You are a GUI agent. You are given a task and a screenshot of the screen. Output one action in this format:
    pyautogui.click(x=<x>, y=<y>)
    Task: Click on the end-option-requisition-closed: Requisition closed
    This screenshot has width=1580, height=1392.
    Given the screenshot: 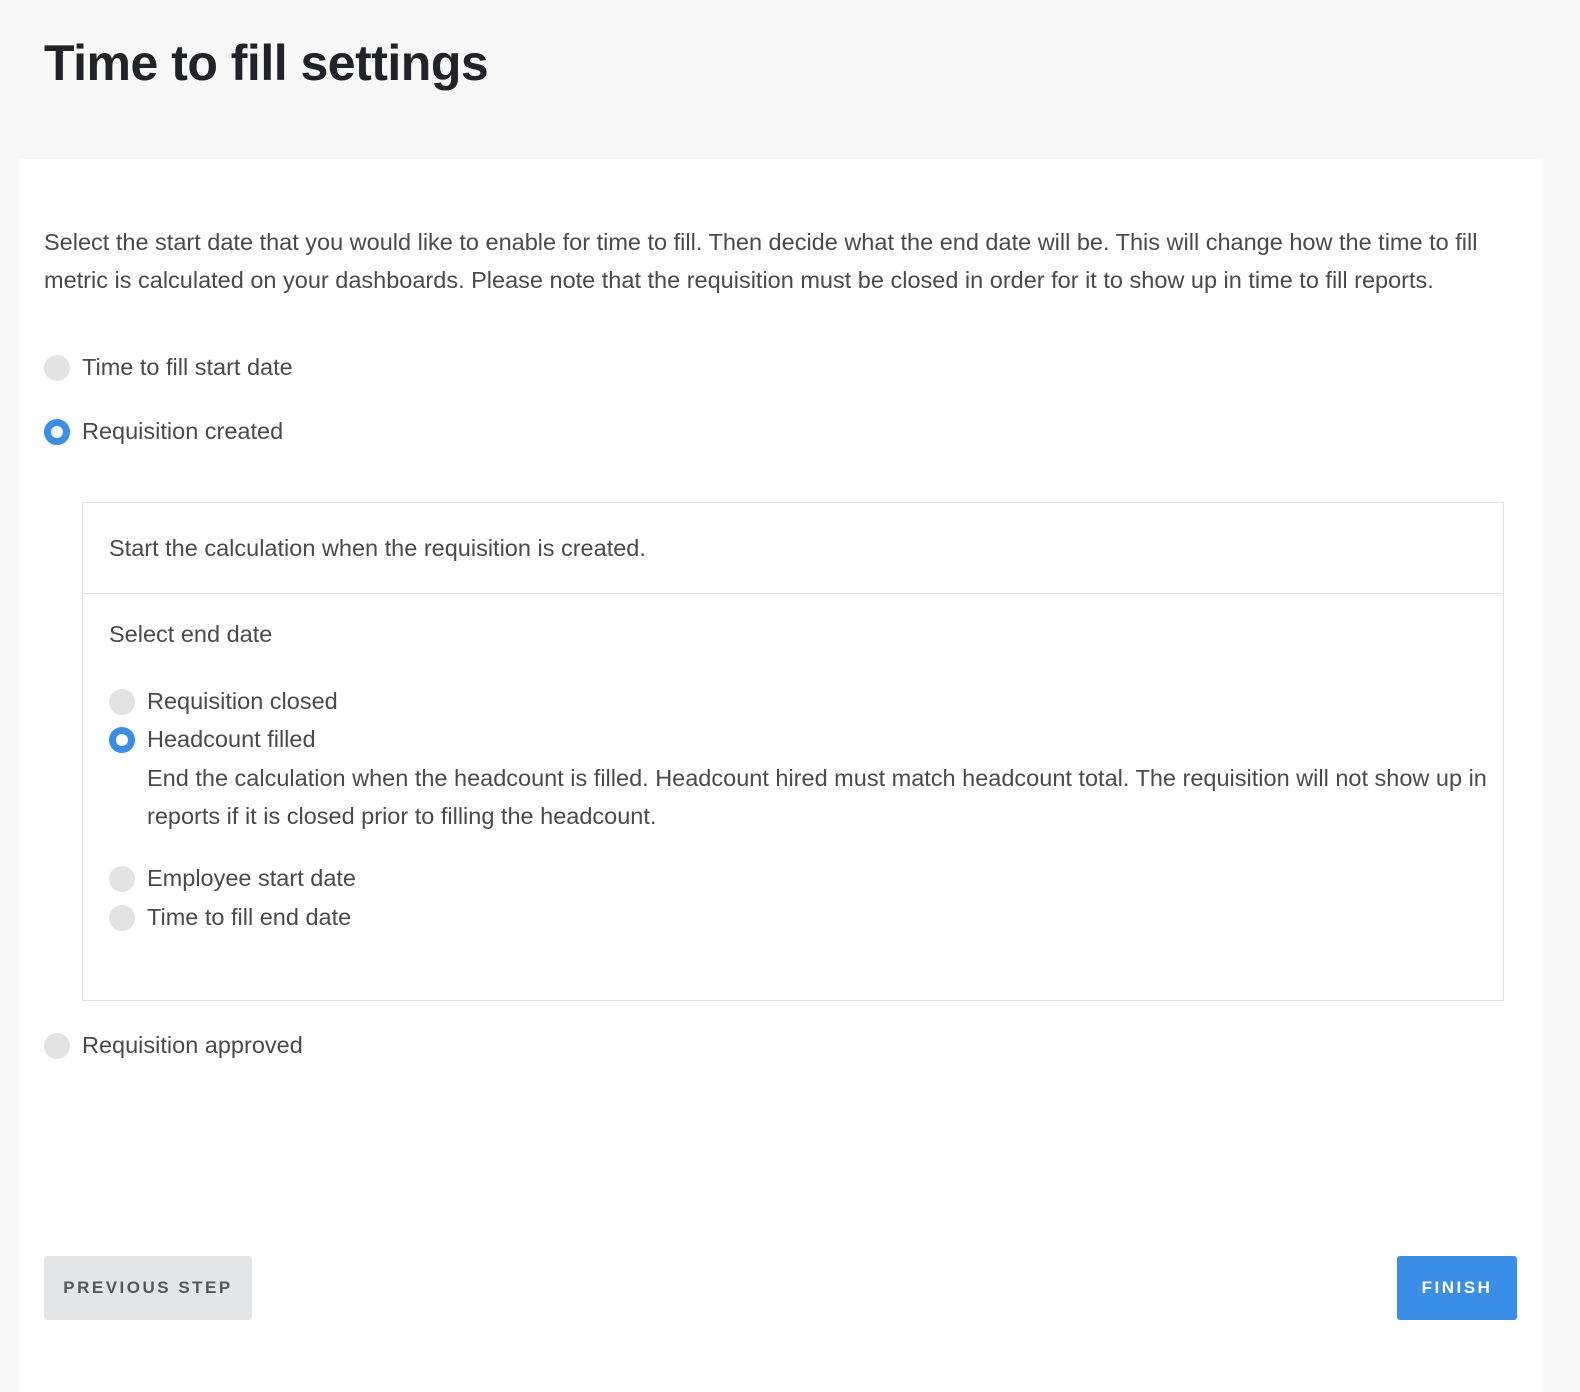 What is the action you would take?
    pyautogui.click(x=223, y=701)
    